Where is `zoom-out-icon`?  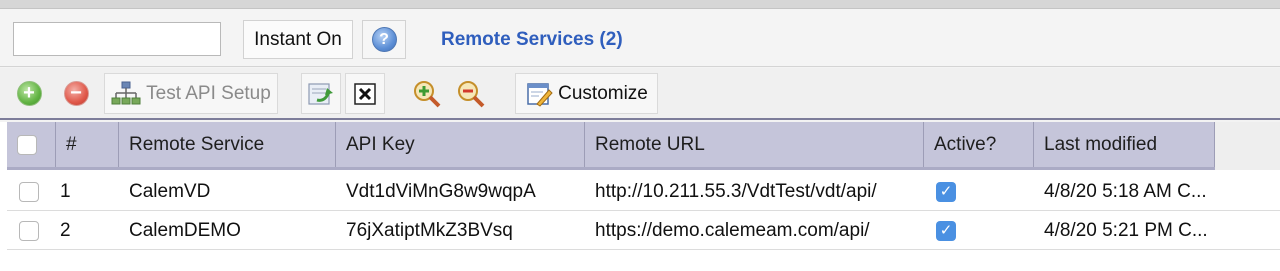
zoom-out-icon is located at coordinates (471, 93).